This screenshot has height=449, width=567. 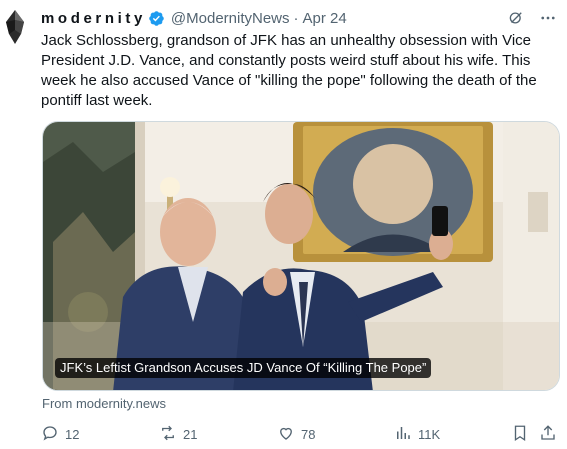 I want to click on like-count: 78, so click(x=308, y=434).